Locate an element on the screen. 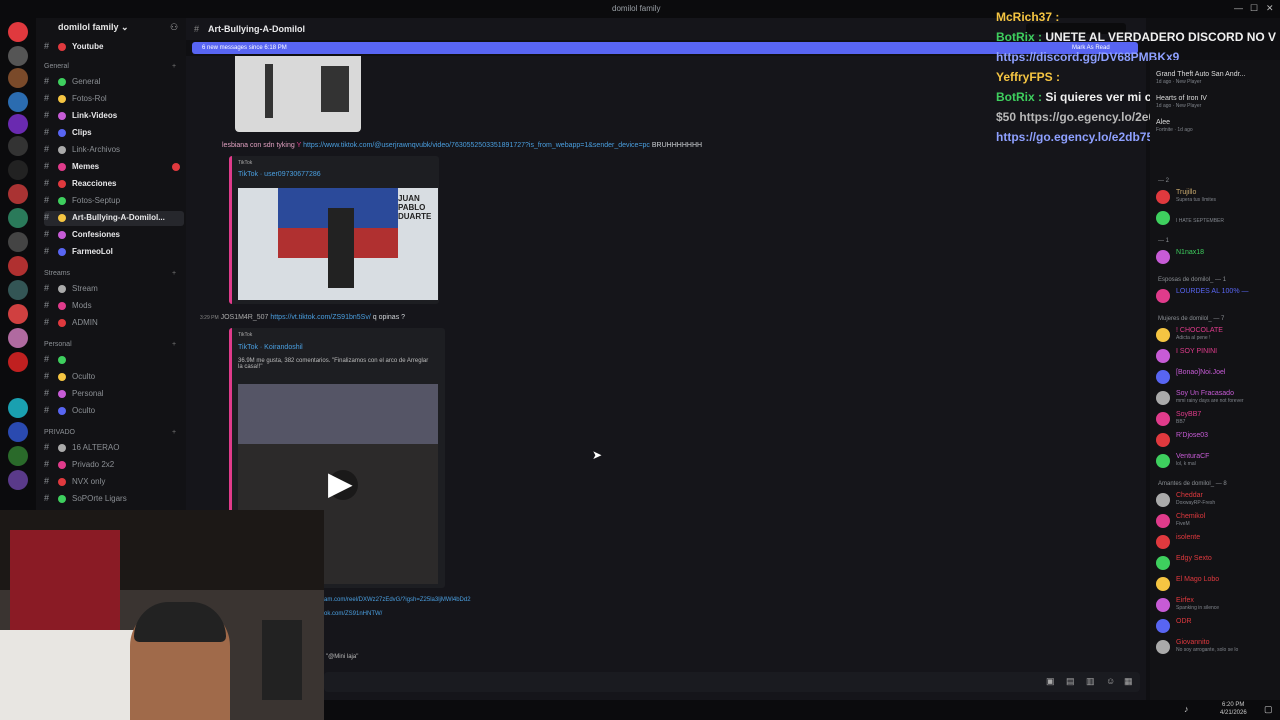 Image resolution: width=1280 pixels, height=720 pixels. channel-item: # Stream is located at coordinates (114, 289).